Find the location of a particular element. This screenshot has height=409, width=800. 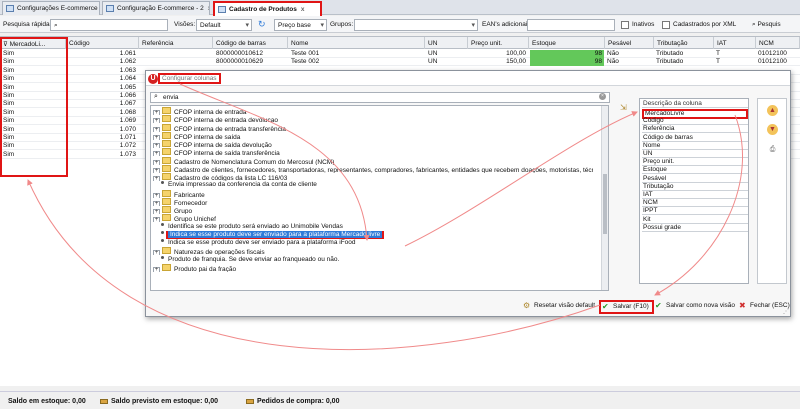

header-ncm: NCM is located at coordinates (778, 43).